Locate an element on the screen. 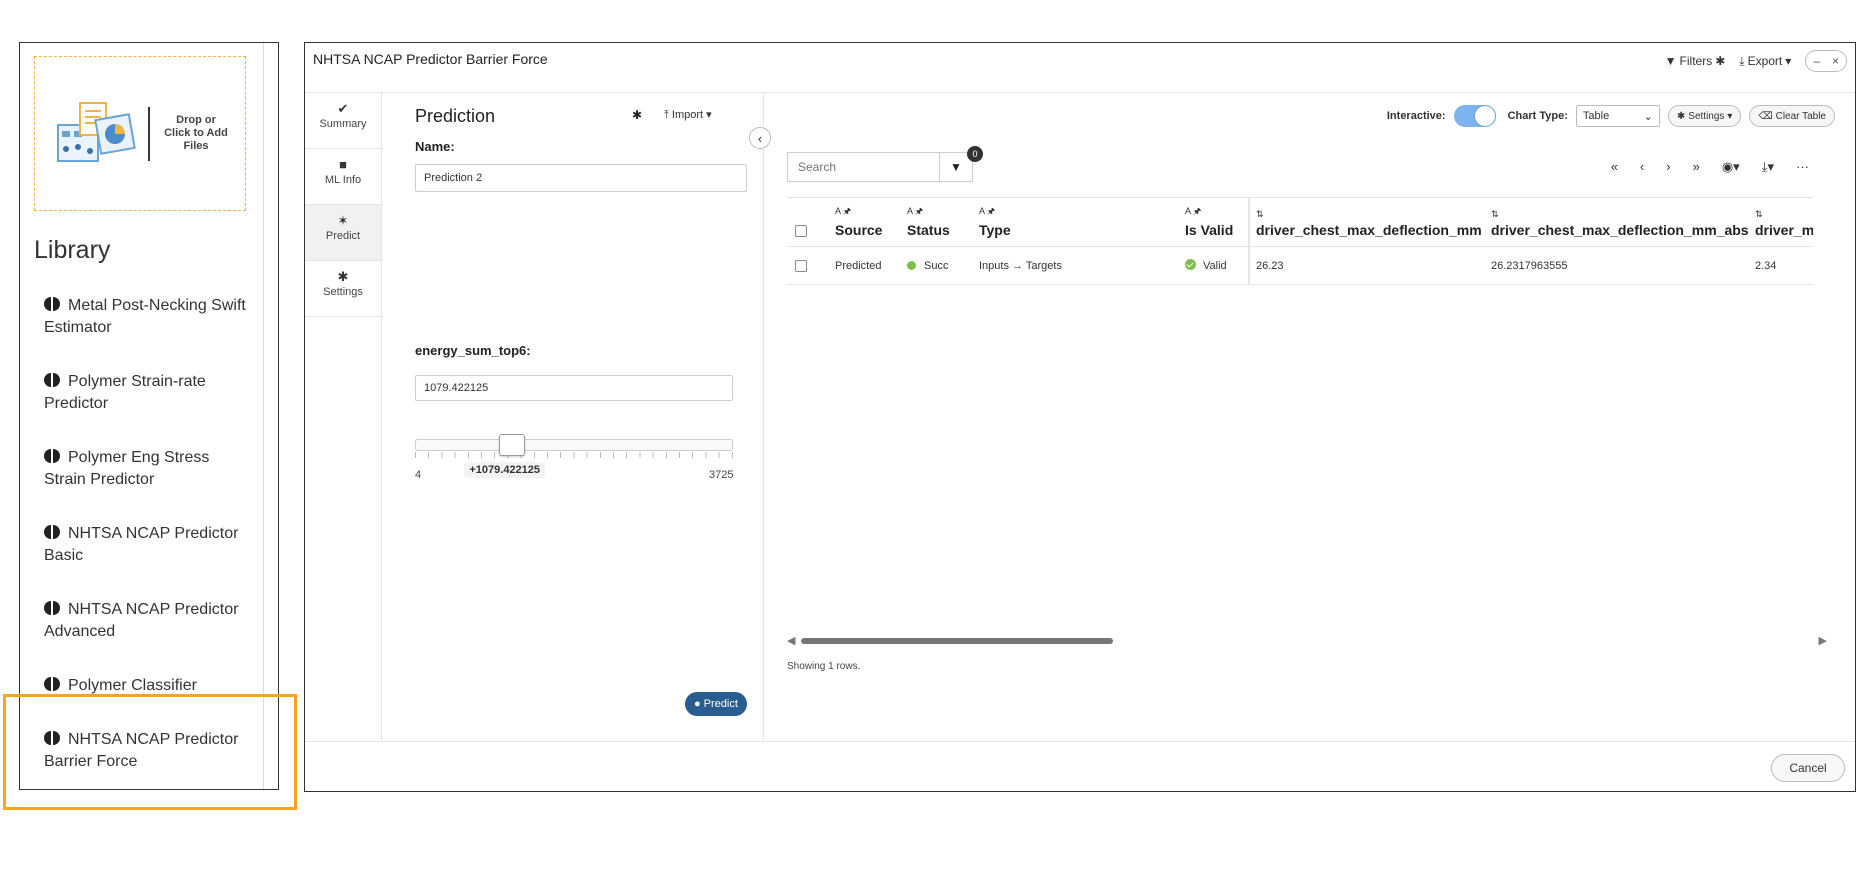 The width and height of the screenshot is (1876, 875). cell-status: Succ is located at coordinates (937, 265).